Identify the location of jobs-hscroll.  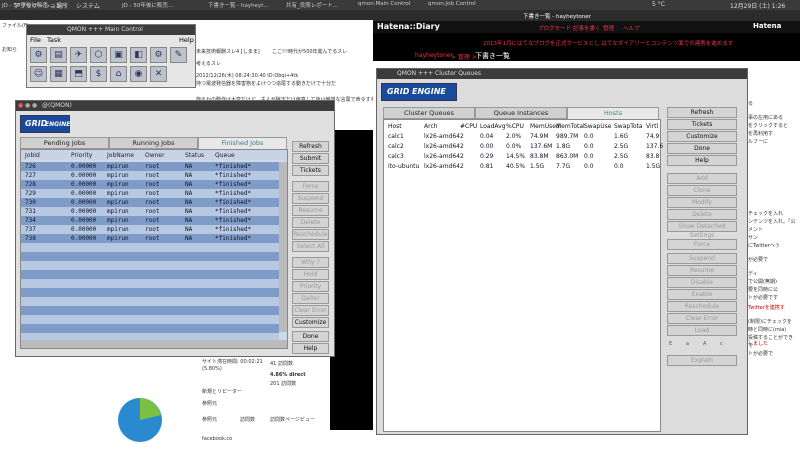
(154, 344).